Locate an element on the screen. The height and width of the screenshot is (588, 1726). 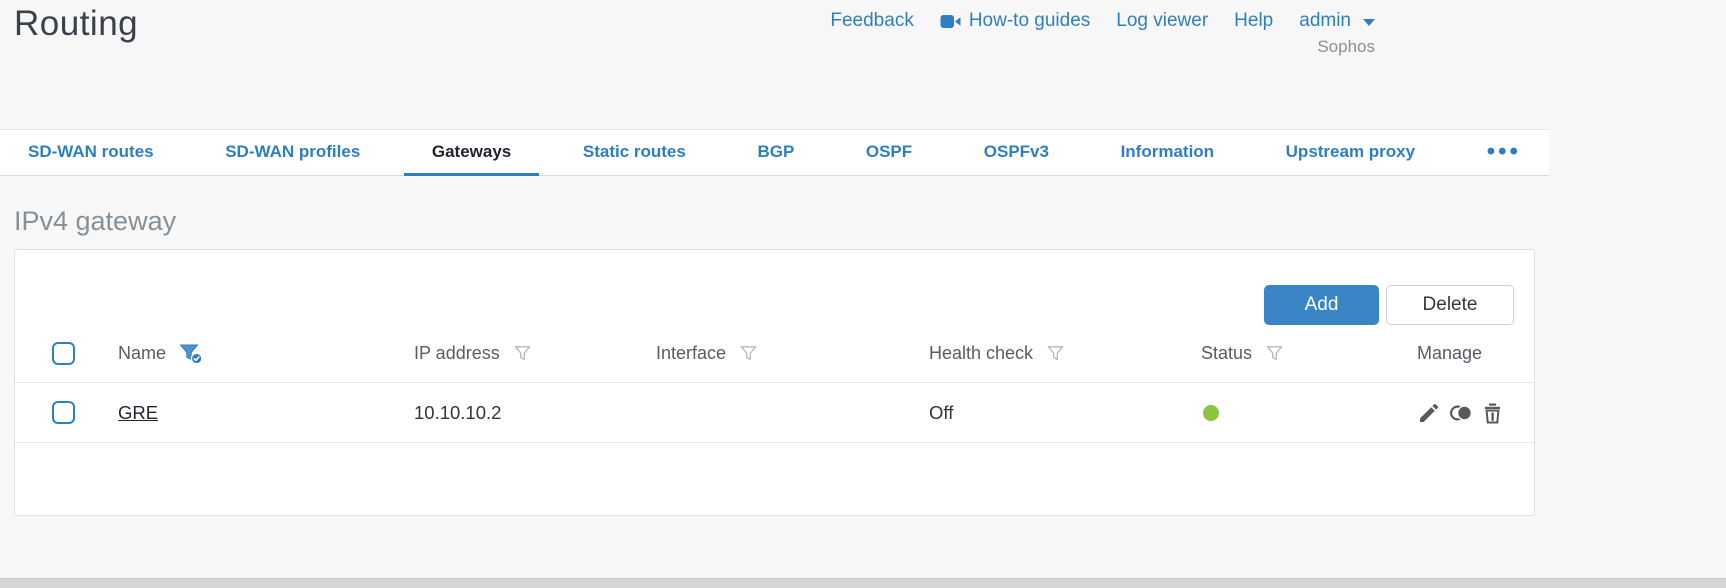
select-all-checkbox is located at coordinates (63, 353).